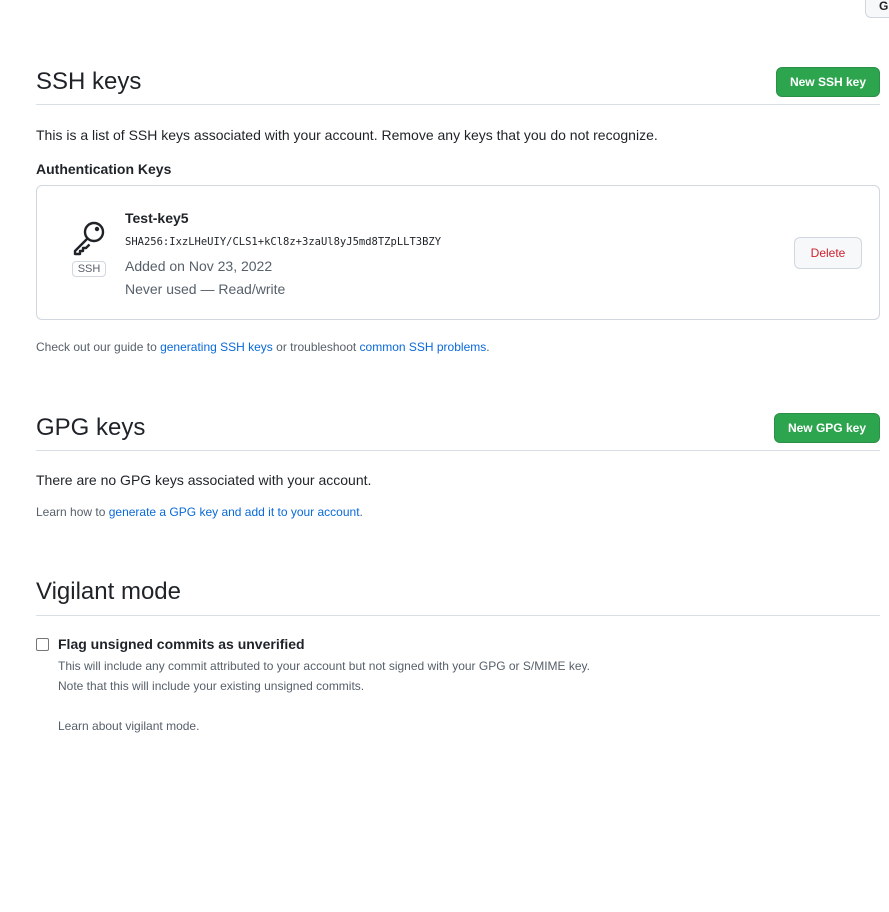 The width and height of the screenshot is (889, 912). What do you see at coordinates (128, 726) in the screenshot?
I see `learn-vigilant-mode-link: Learn about vigilant mode.` at bounding box center [128, 726].